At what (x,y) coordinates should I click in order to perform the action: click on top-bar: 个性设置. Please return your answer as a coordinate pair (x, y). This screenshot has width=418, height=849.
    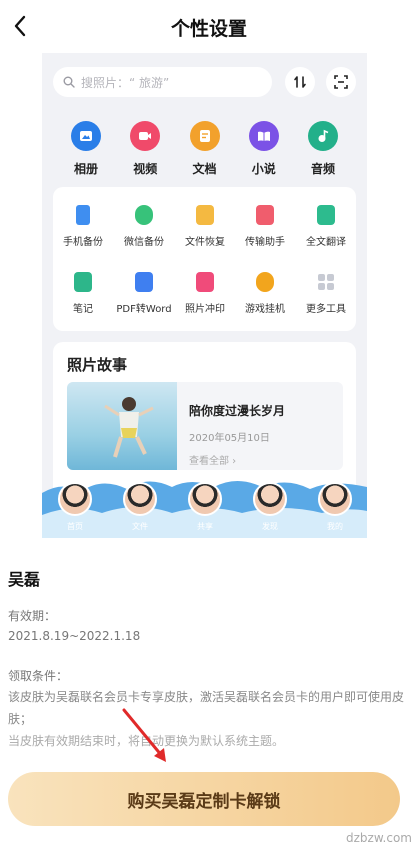
    Looking at the image, I should click on (209, 26).